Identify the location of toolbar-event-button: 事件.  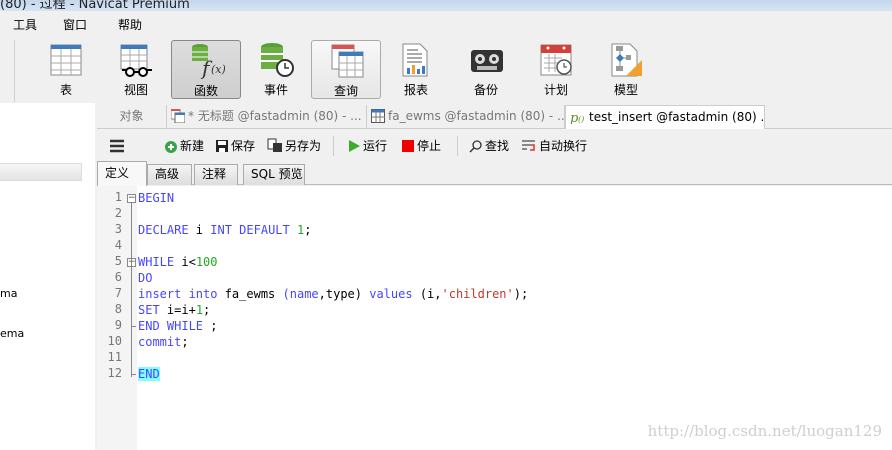
(276, 69).